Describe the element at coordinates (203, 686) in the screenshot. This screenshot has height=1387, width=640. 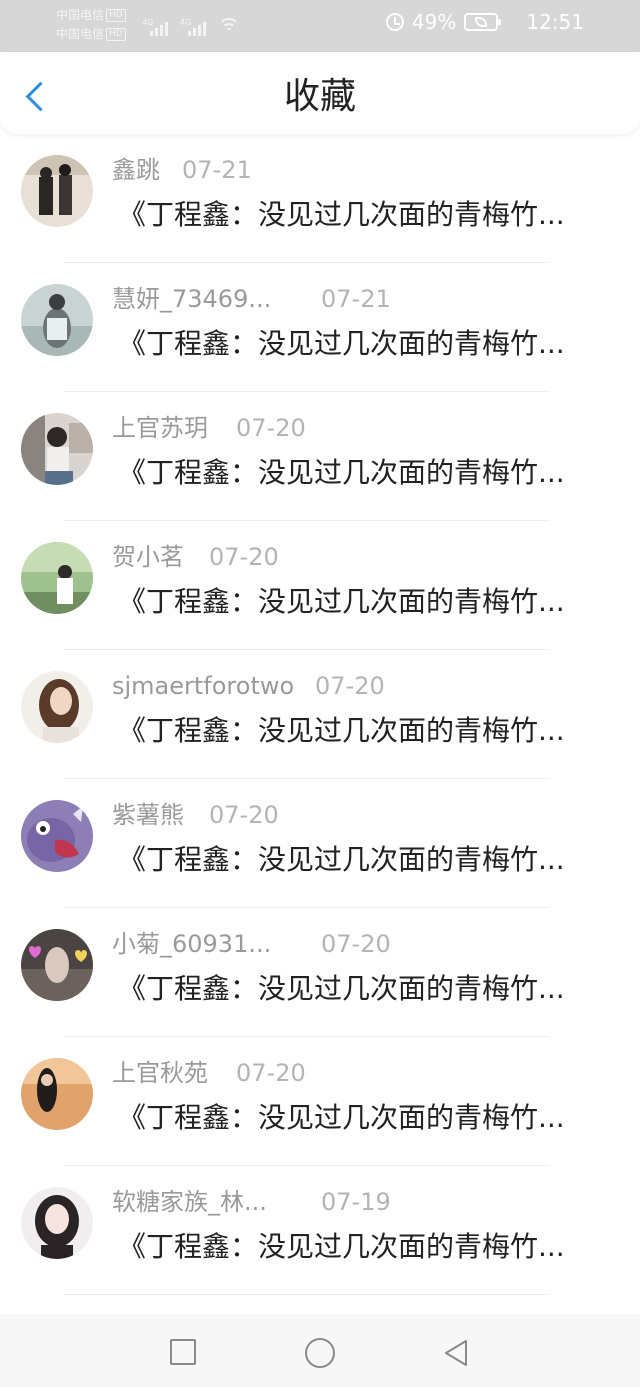
I see `username: sjmaertforotwo` at that location.